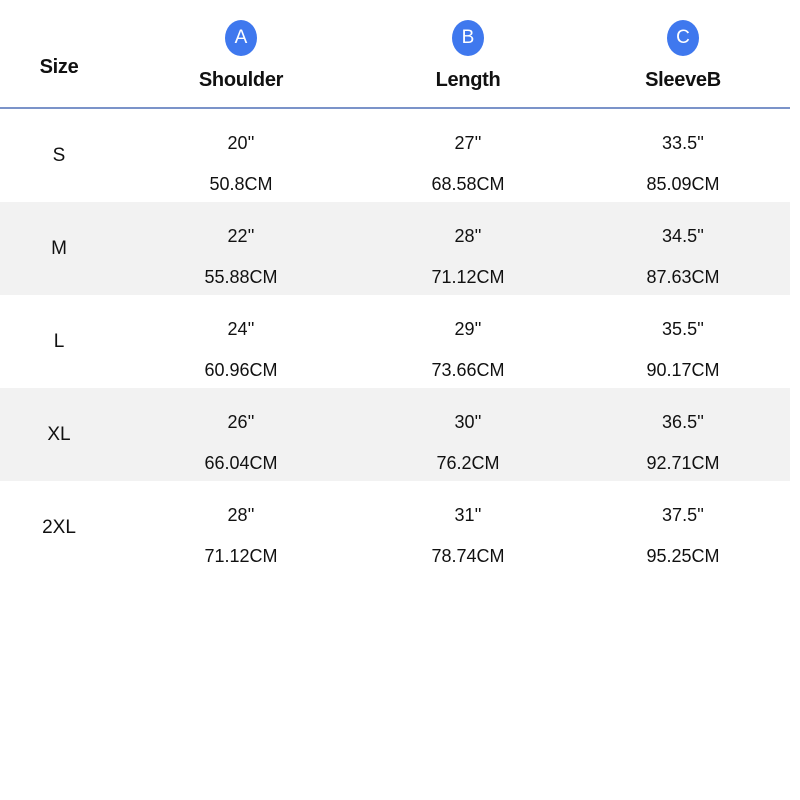 The width and height of the screenshot is (800, 800). Describe the element at coordinates (59, 341) in the screenshot. I see `size-cell: L` at that location.